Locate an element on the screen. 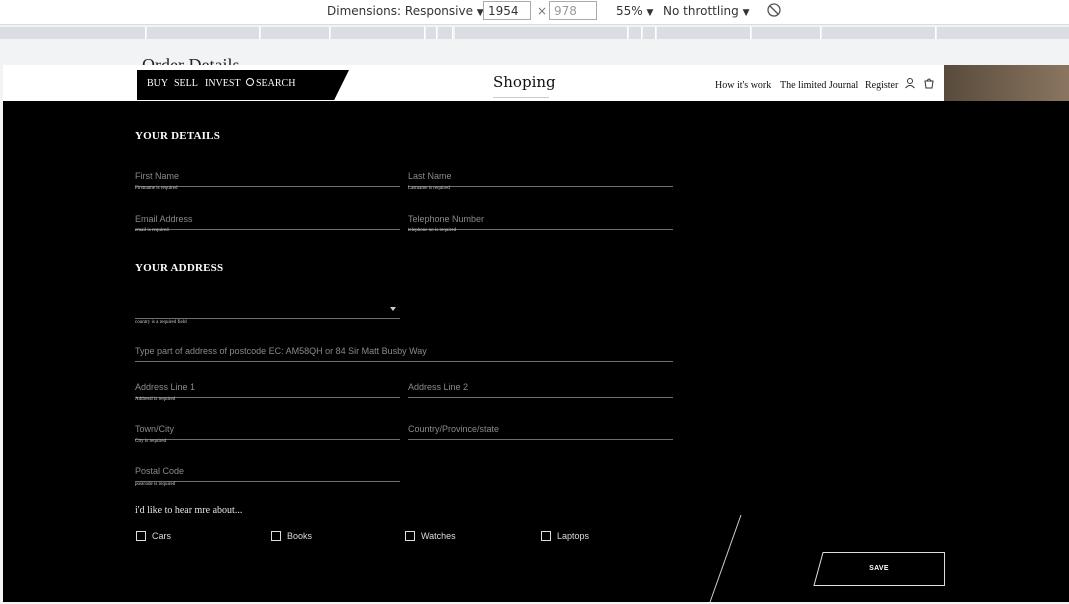 The width and height of the screenshot is (1069, 604). state-placeholder: Country/Province/state is located at coordinates (454, 429).